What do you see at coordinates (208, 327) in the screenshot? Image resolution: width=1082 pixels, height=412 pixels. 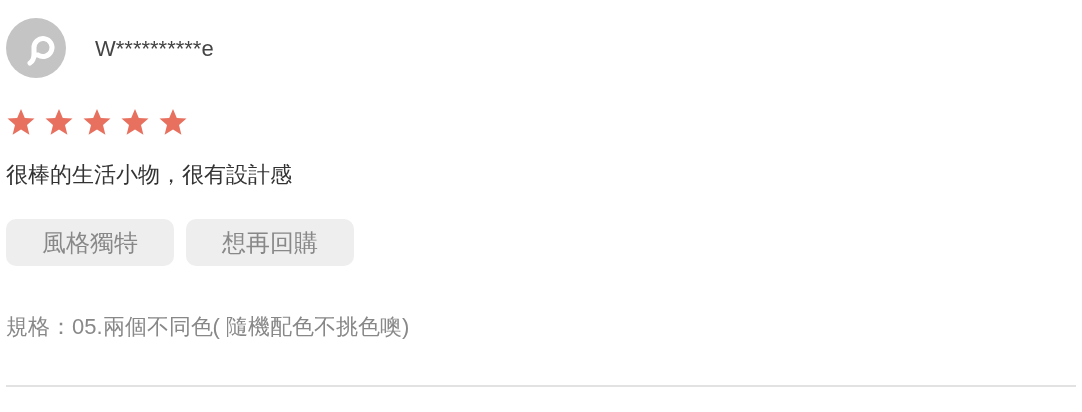 I see `variant-text: 規格：05.兩個不同色( 隨機配色不挑色噢)` at bounding box center [208, 327].